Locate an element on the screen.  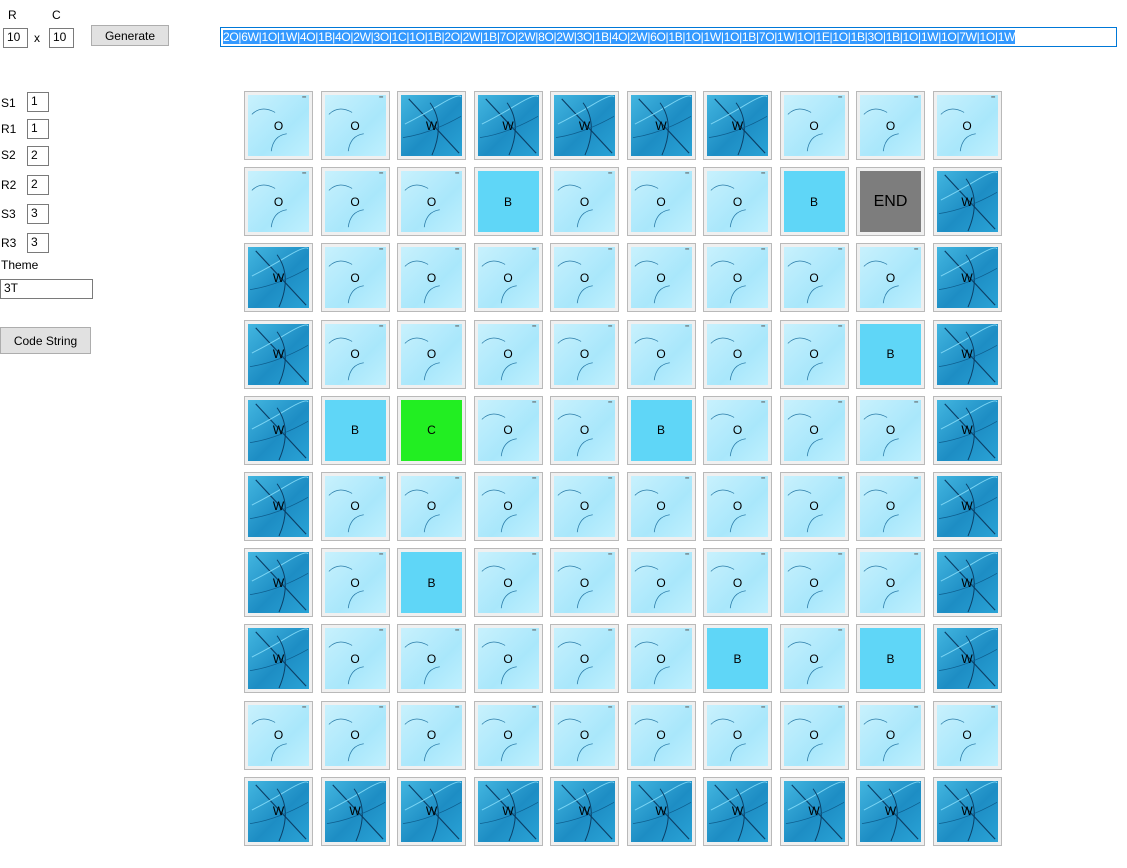
r3-input: 3 is located at coordinates (38, 243).